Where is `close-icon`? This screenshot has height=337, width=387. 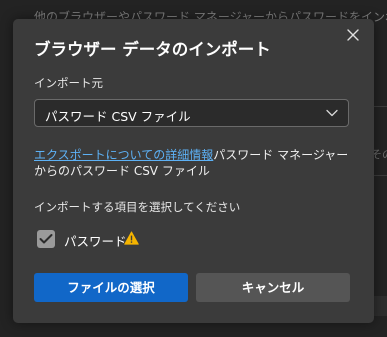
close-icon is located at coordinates (353, 35).